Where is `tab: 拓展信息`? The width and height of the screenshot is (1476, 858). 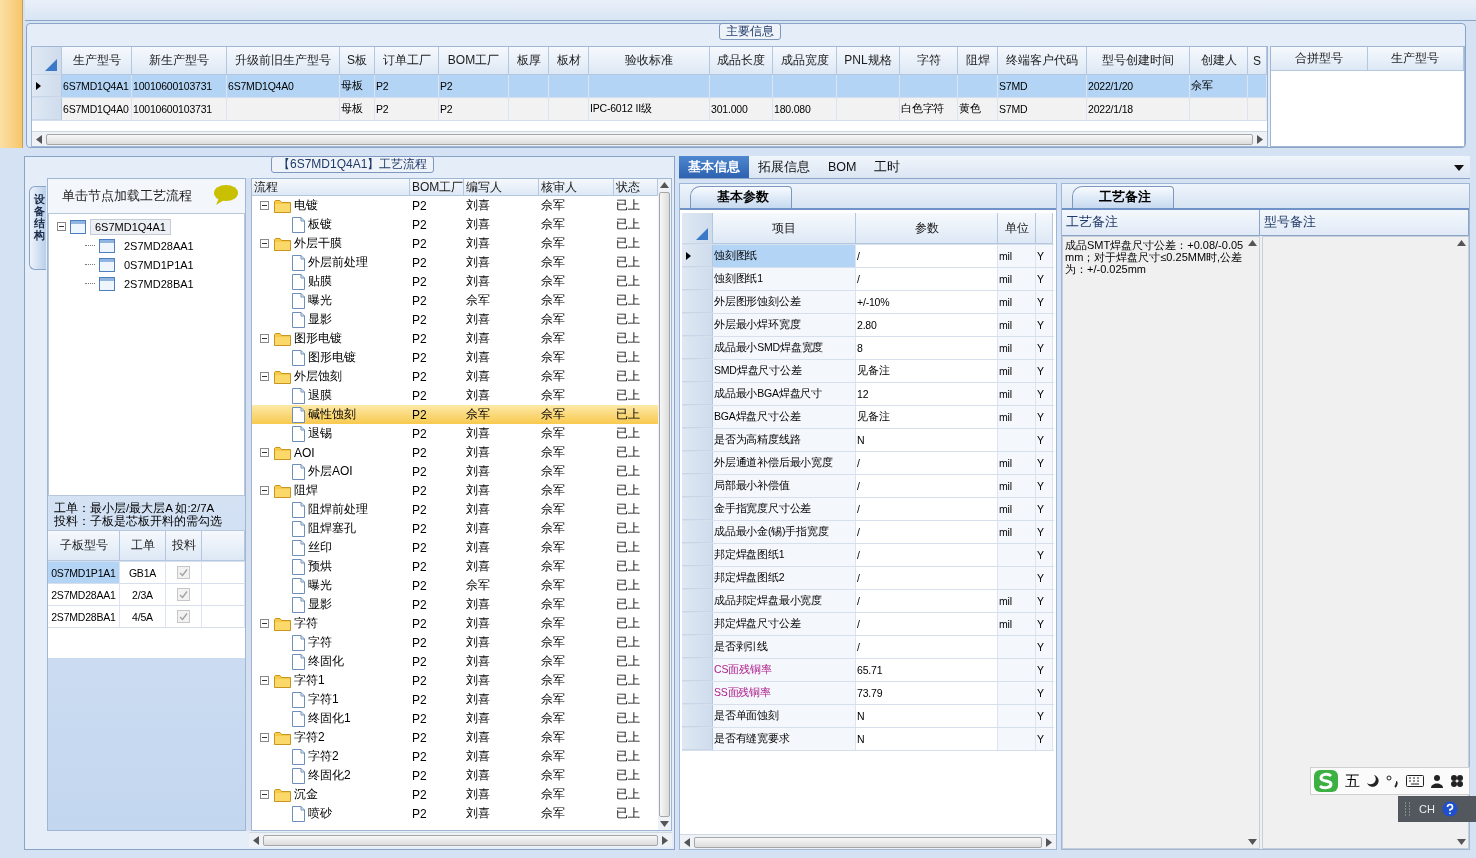
tab: 拓展信息 is located at coordinates (784, 167).